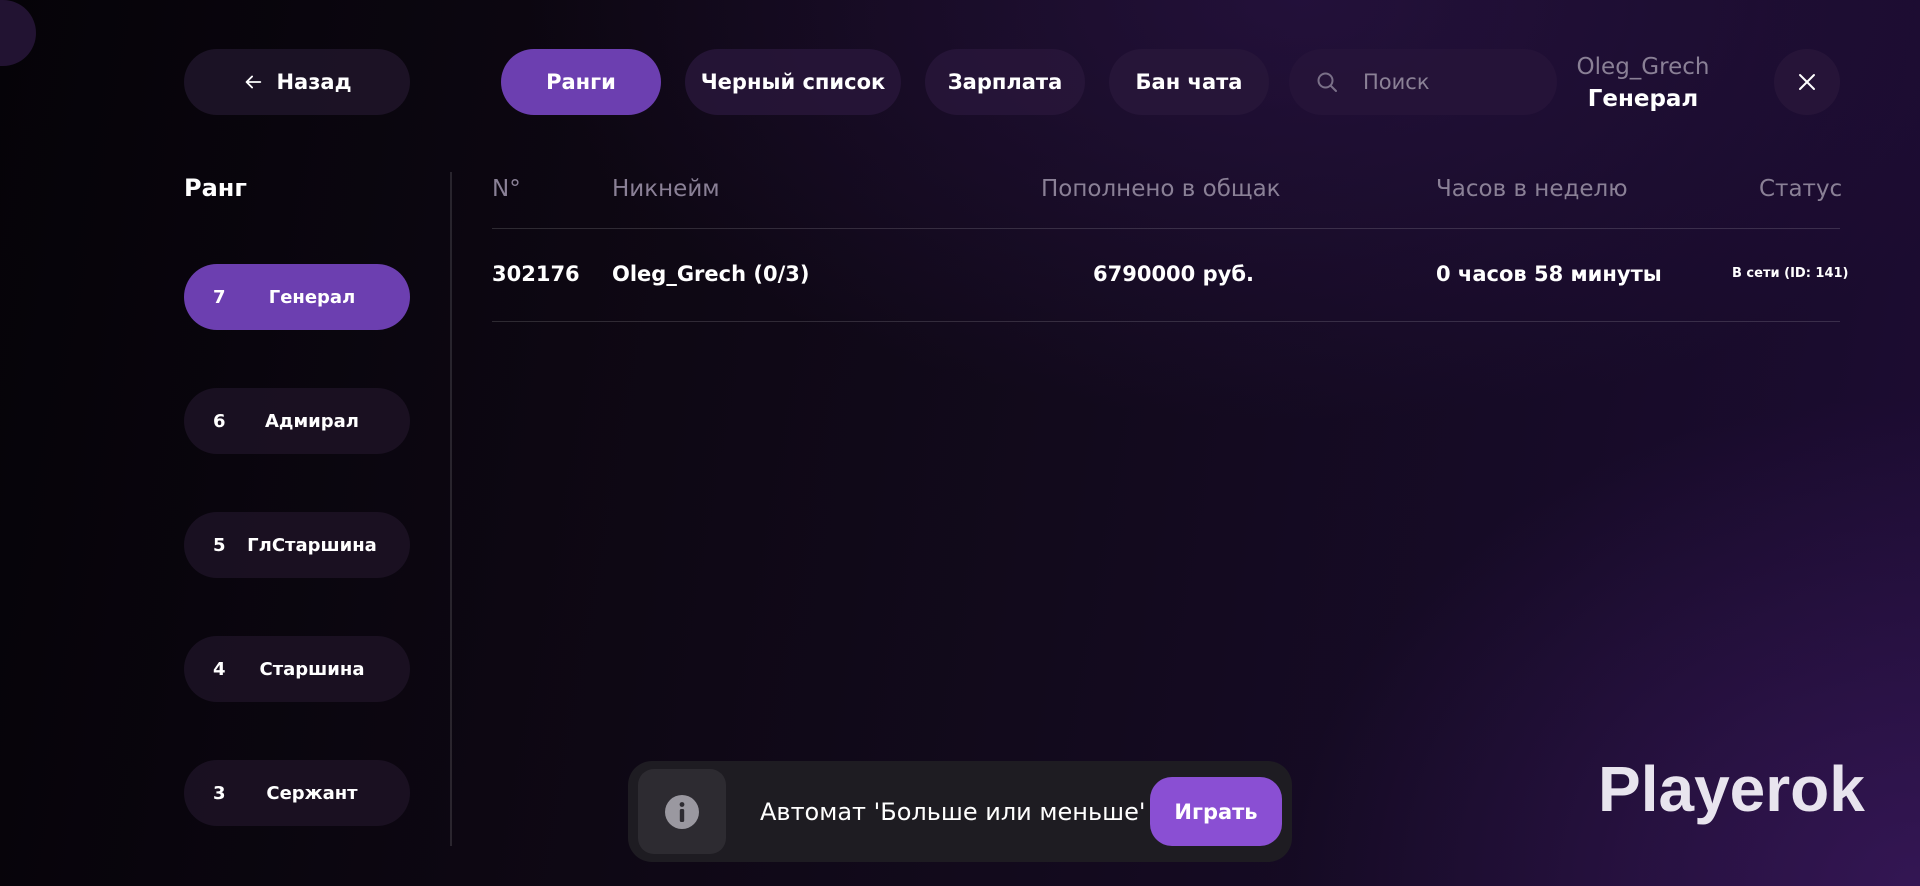  What do you see at coordinates (1643, 67) in the screenshot?
I see `user-name: Oleg_Grech` at bounding box center [1643, 67].